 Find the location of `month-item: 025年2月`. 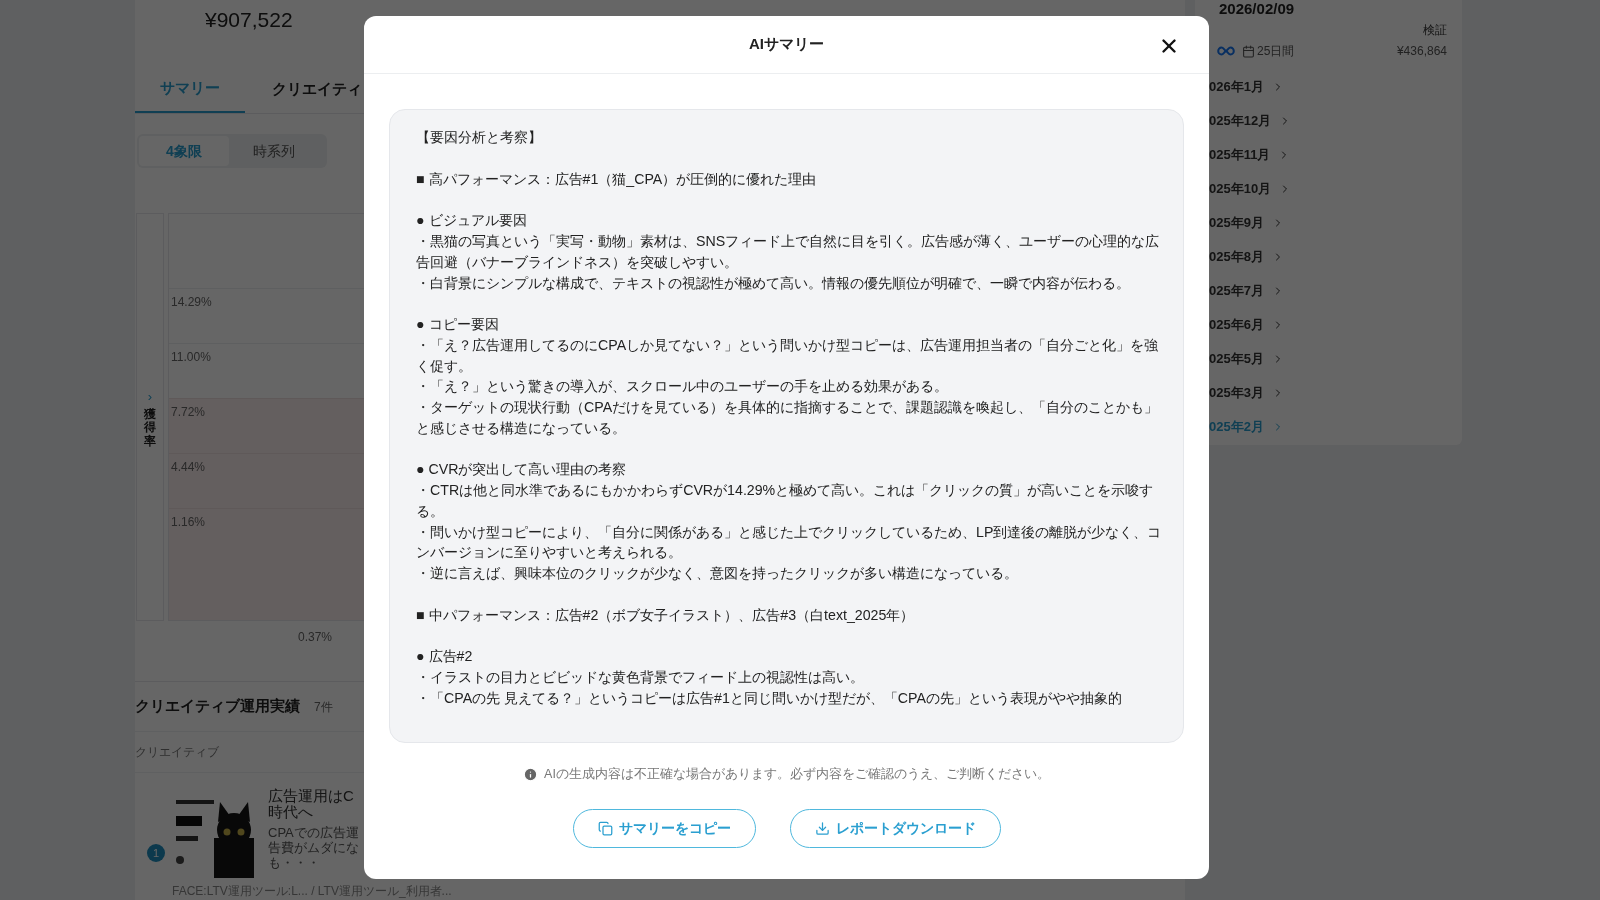

month-item: 025年2月 is located at coordinates (1335, 427).